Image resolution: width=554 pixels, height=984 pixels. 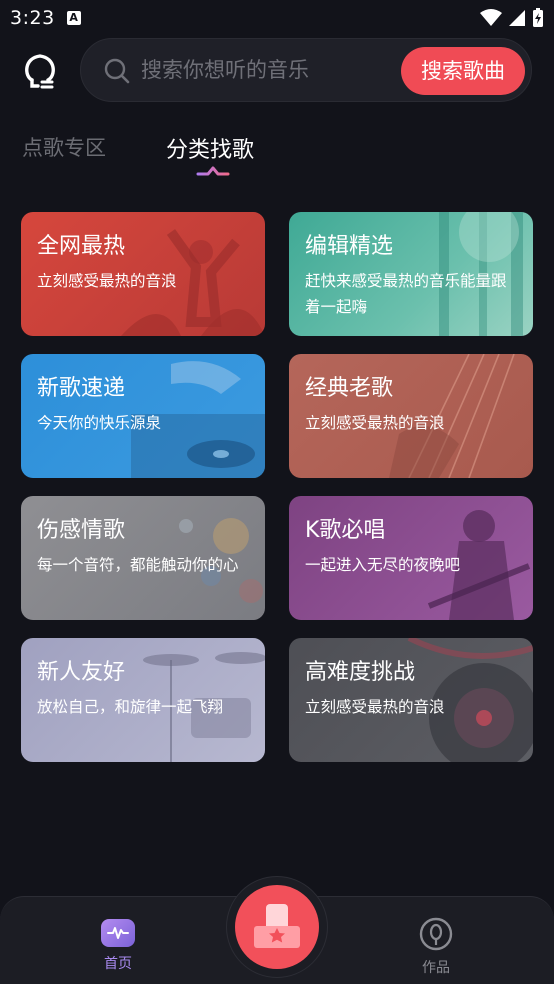 I want to click on search-bar: 搜索你想听的音乐 搜索歌曲, so click(x=306, y=70).